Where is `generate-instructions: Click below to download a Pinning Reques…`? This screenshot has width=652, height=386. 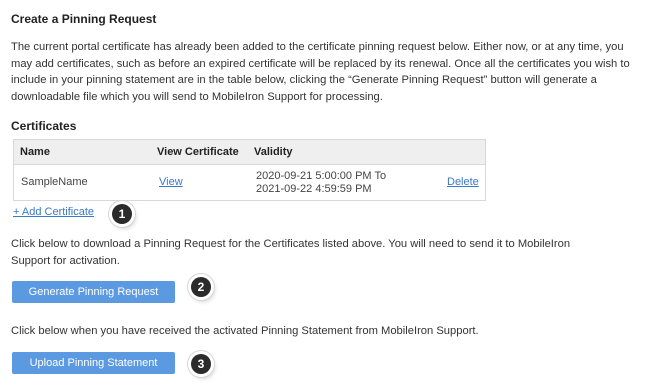 generate-instructions: Click below to download a Pinning Reques… is located at coordinates (291, 252).